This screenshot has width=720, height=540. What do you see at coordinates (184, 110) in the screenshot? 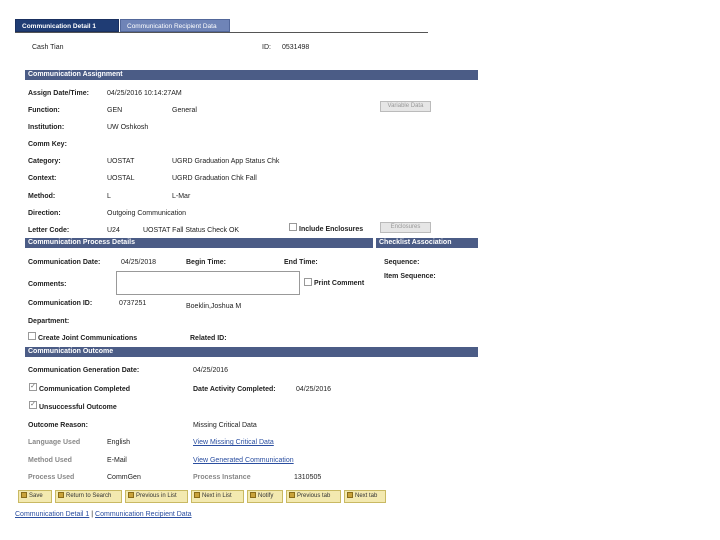
I see `function-desc: General` at bounding box center [184, 110].